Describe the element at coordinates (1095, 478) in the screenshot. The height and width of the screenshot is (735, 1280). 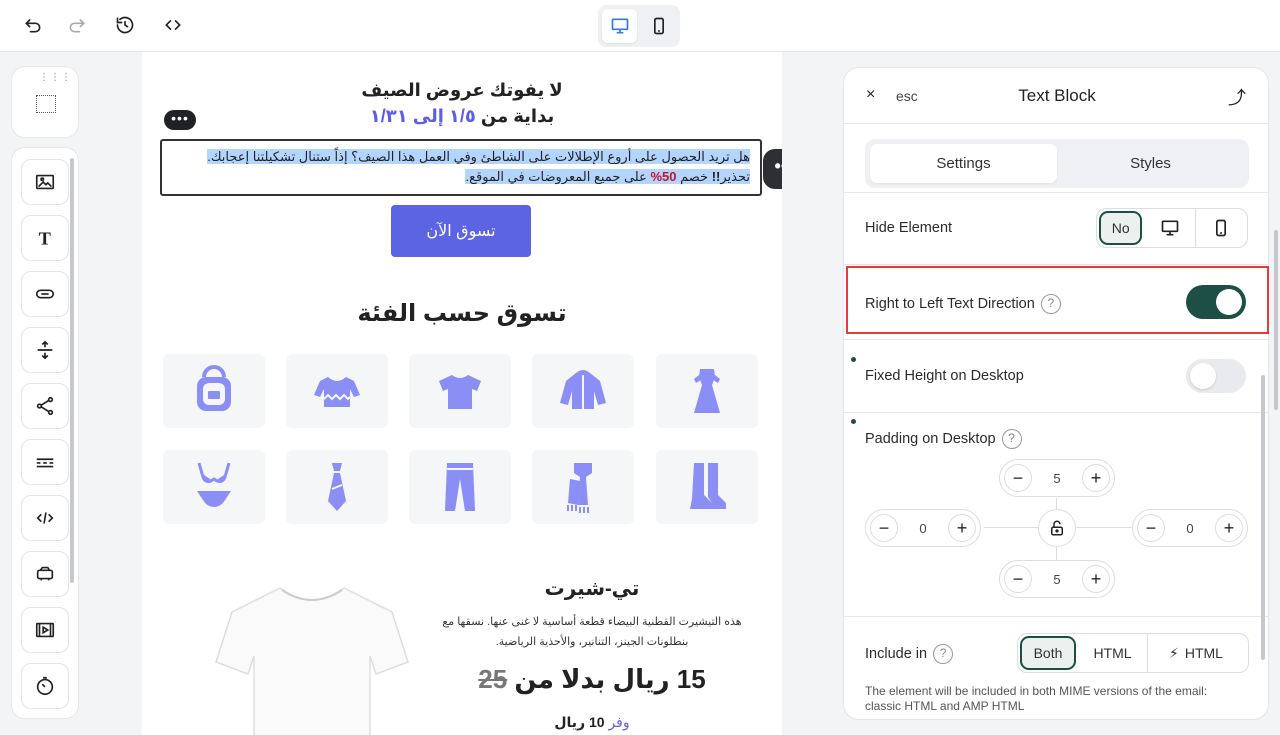
I see `padding-top-plus: +` at that location.